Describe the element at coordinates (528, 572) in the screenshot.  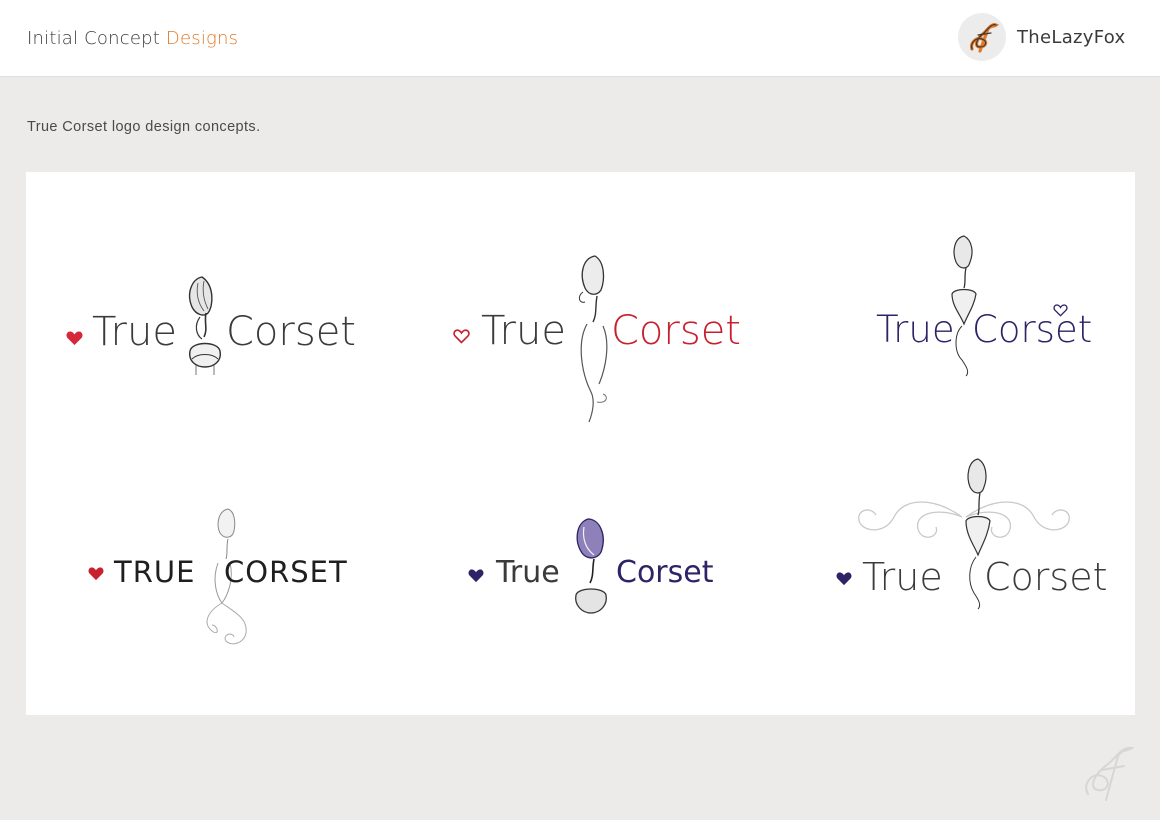
I see `concept-5-word-true: True` at that location.